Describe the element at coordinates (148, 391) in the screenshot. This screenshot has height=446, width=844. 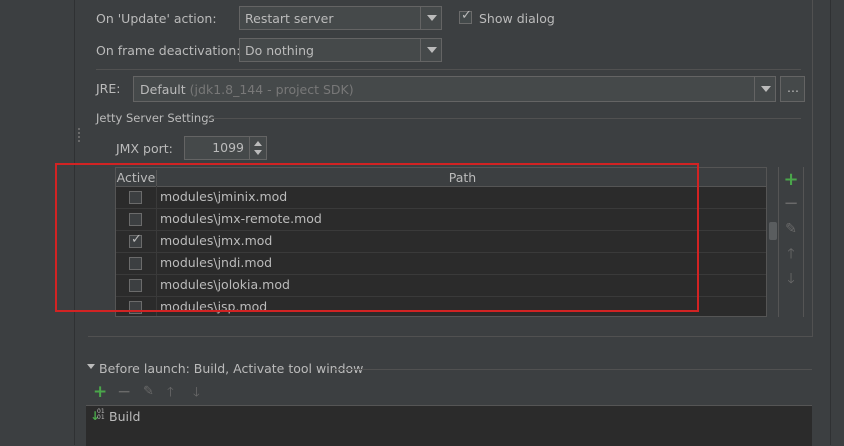
I see `edit-task-icon: ✎` at that location.